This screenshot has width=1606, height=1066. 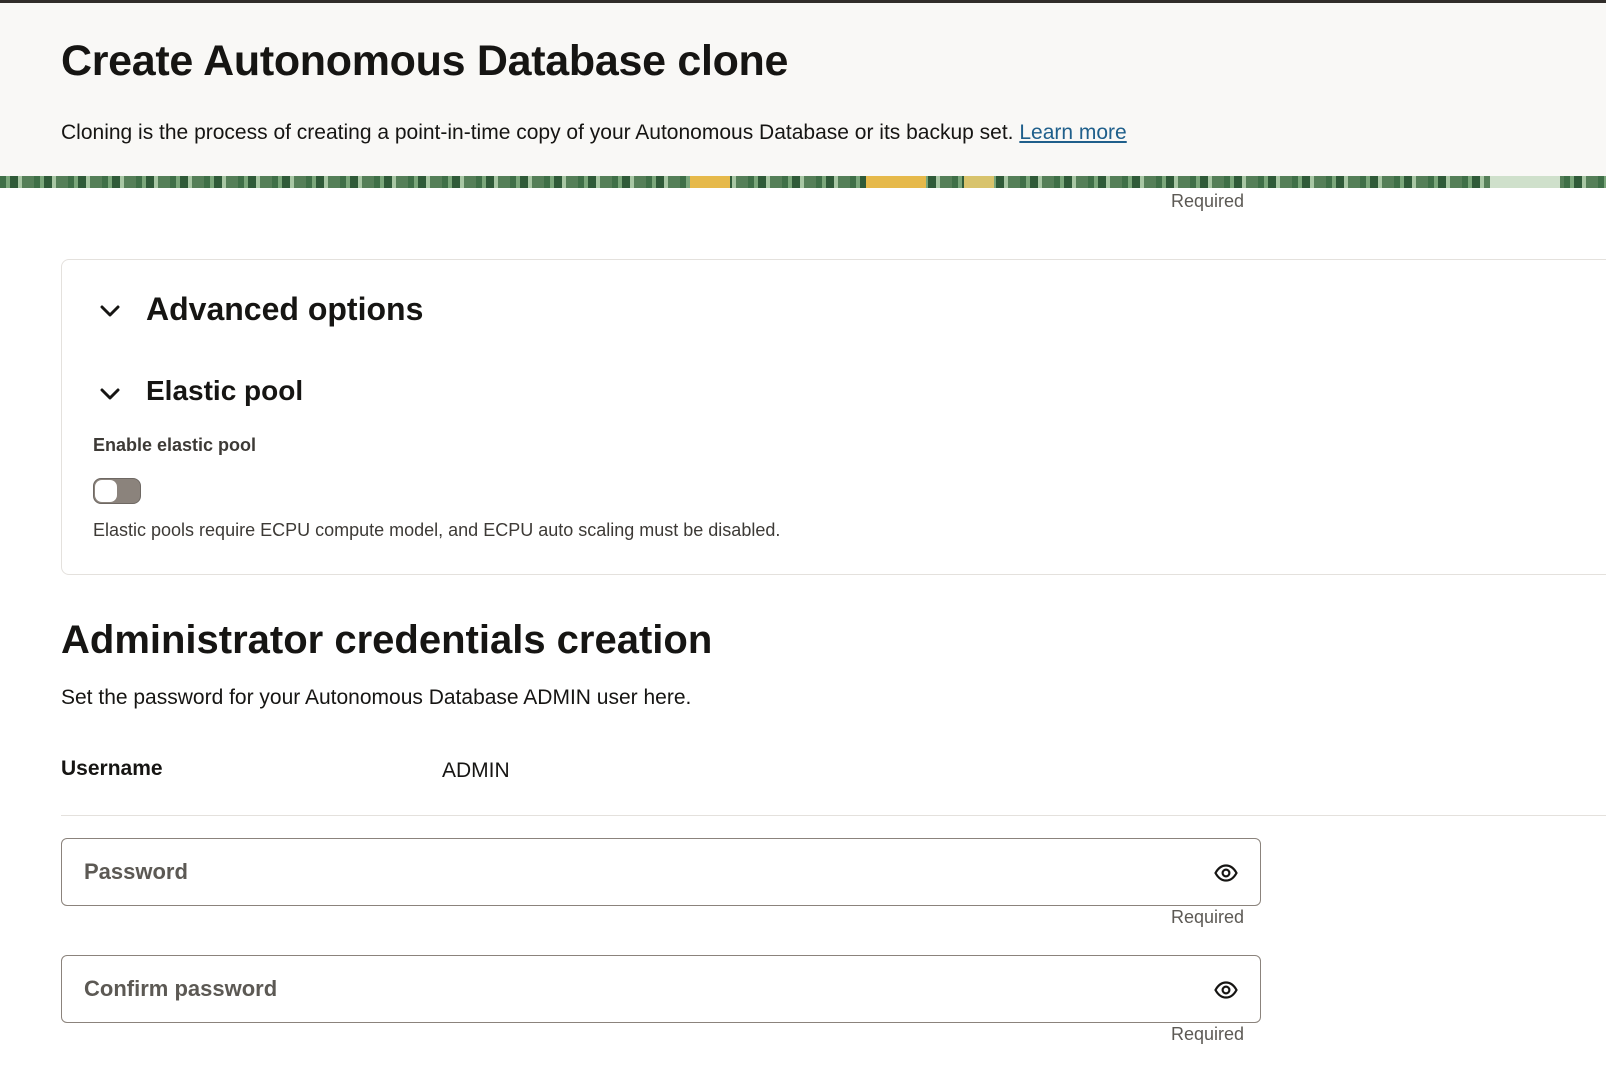 What do you see at coordinates (106, 491) in the screenshot?
I see `switch-knob` at bounding box center [106, 491].